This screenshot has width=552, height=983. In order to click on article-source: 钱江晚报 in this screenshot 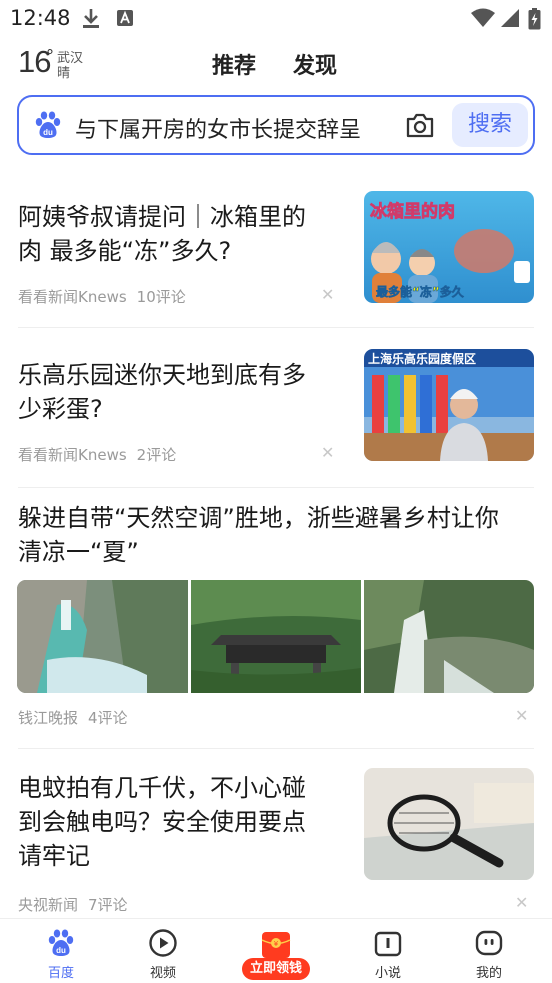, I will do `click(48, 718)`.